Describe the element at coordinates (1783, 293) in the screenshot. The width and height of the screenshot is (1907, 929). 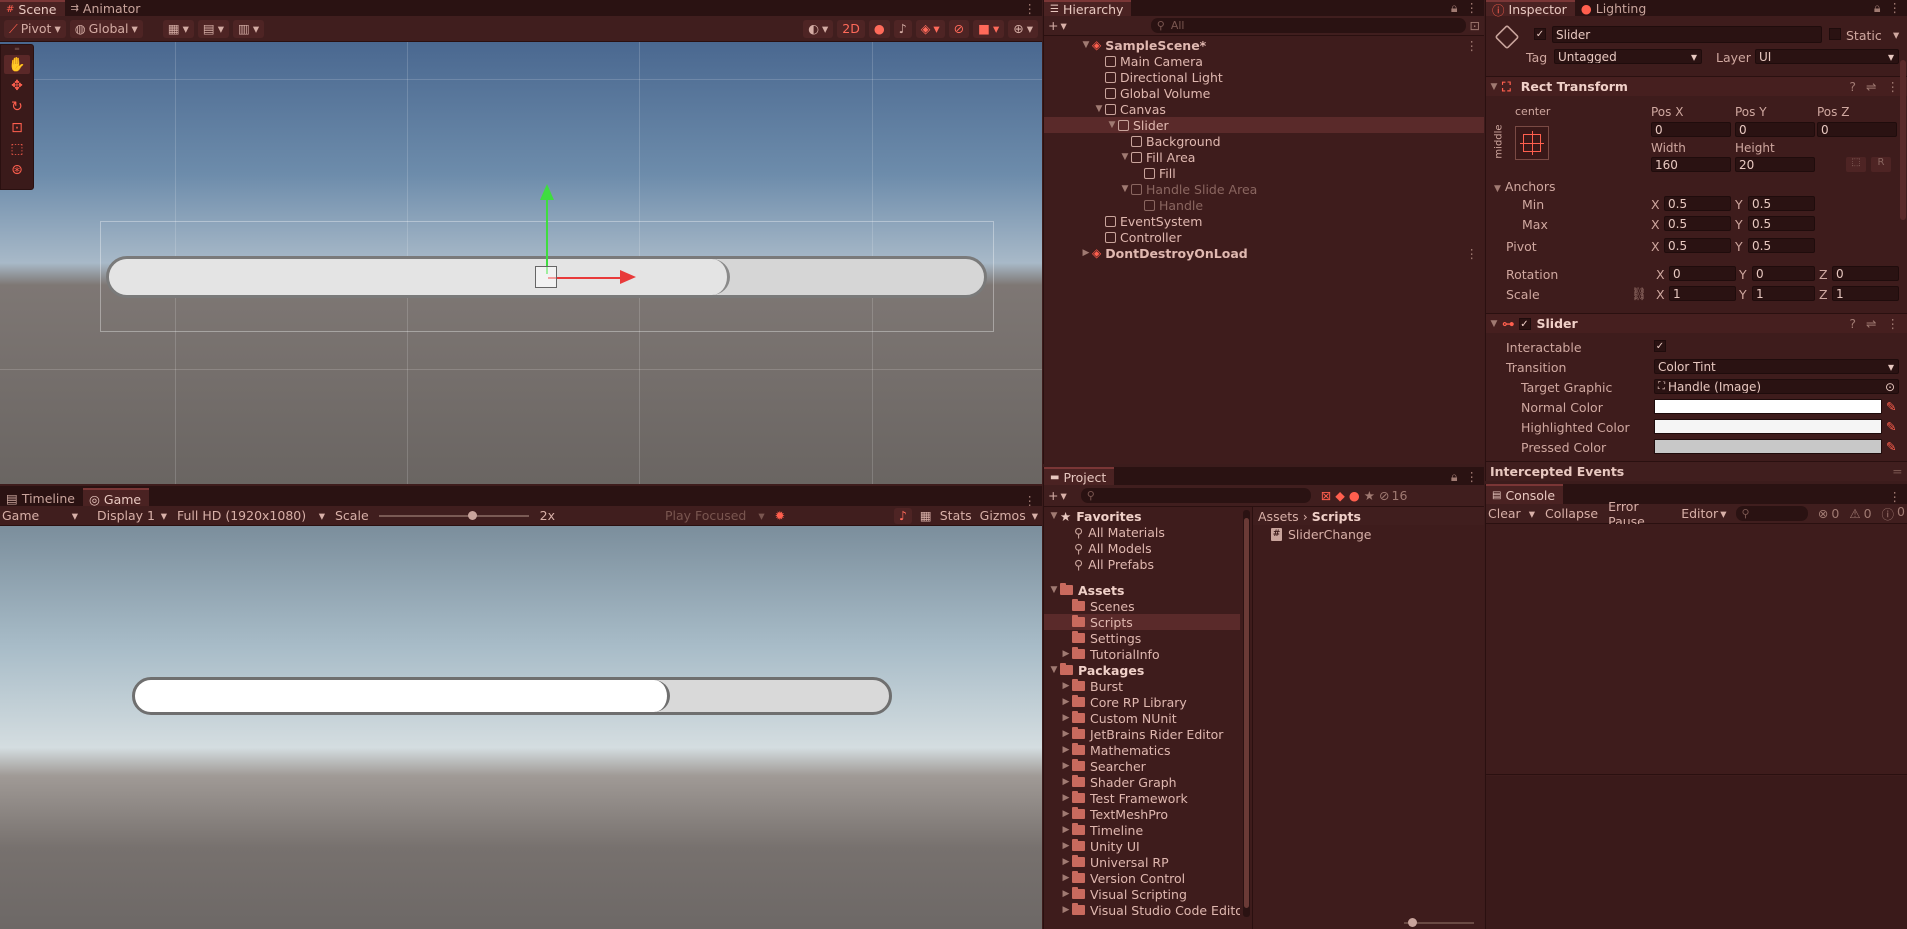
I see `scale-y-field: 1` at that location.